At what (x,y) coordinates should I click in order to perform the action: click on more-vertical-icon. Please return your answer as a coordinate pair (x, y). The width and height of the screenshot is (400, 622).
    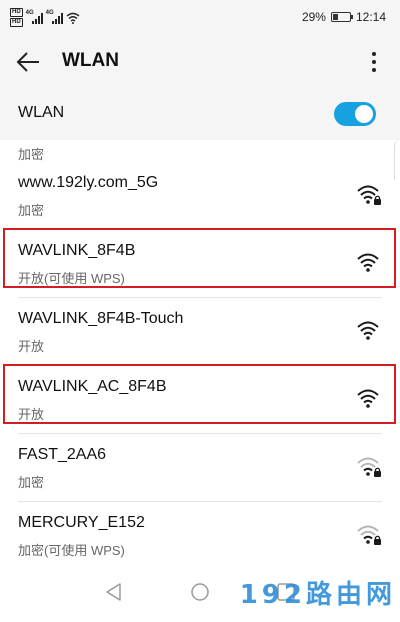
    Looking at the image, I should click on (374, 62).